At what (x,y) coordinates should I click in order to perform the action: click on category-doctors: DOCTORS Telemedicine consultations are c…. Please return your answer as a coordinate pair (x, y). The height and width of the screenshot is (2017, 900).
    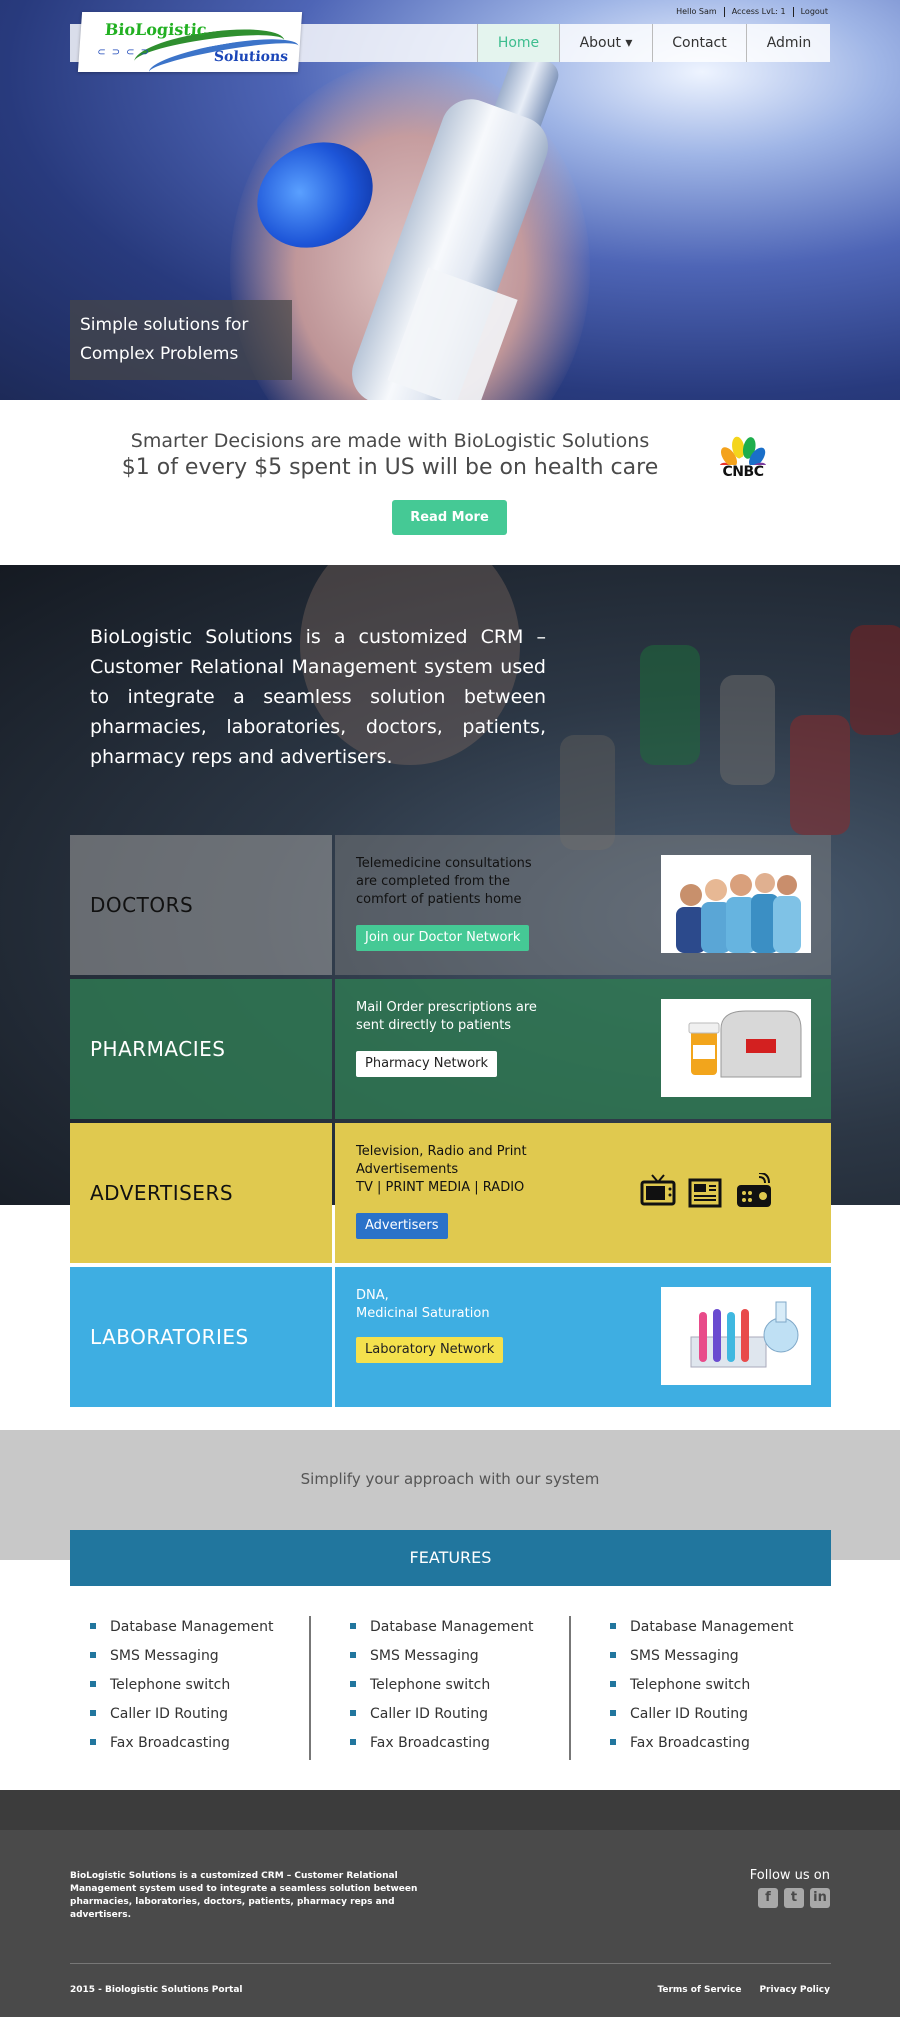
    Looking at the image, I should click on (450, 905).